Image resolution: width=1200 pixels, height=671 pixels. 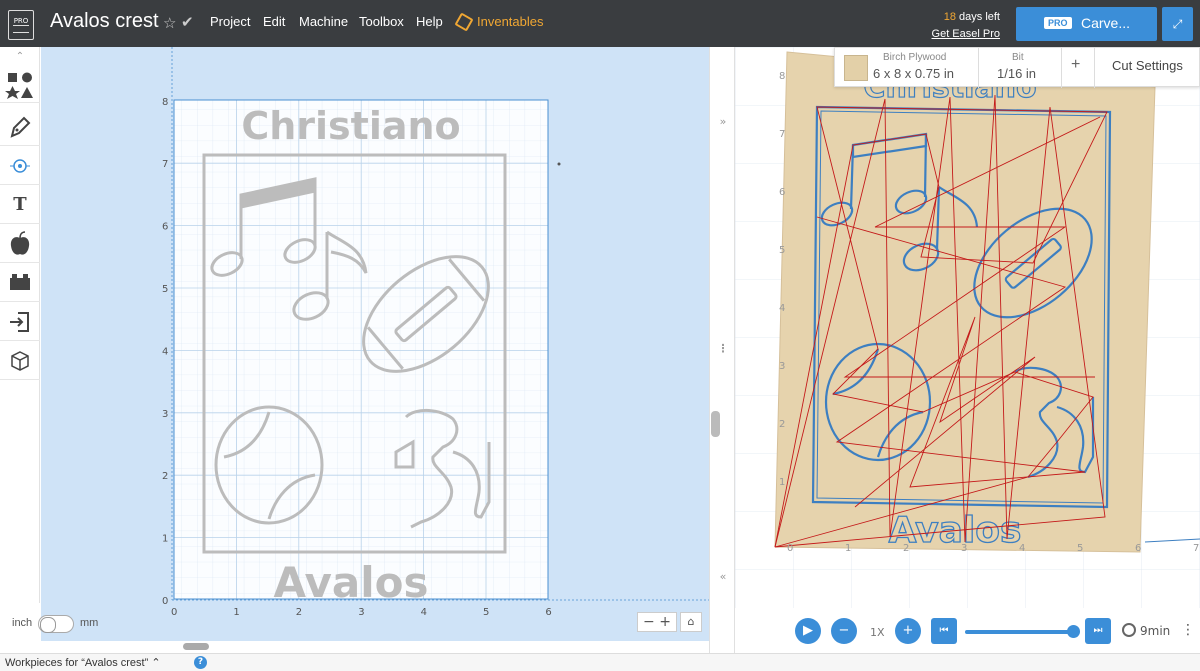 I want to click on add-bit-button: +, so click(x=1075, y=65).